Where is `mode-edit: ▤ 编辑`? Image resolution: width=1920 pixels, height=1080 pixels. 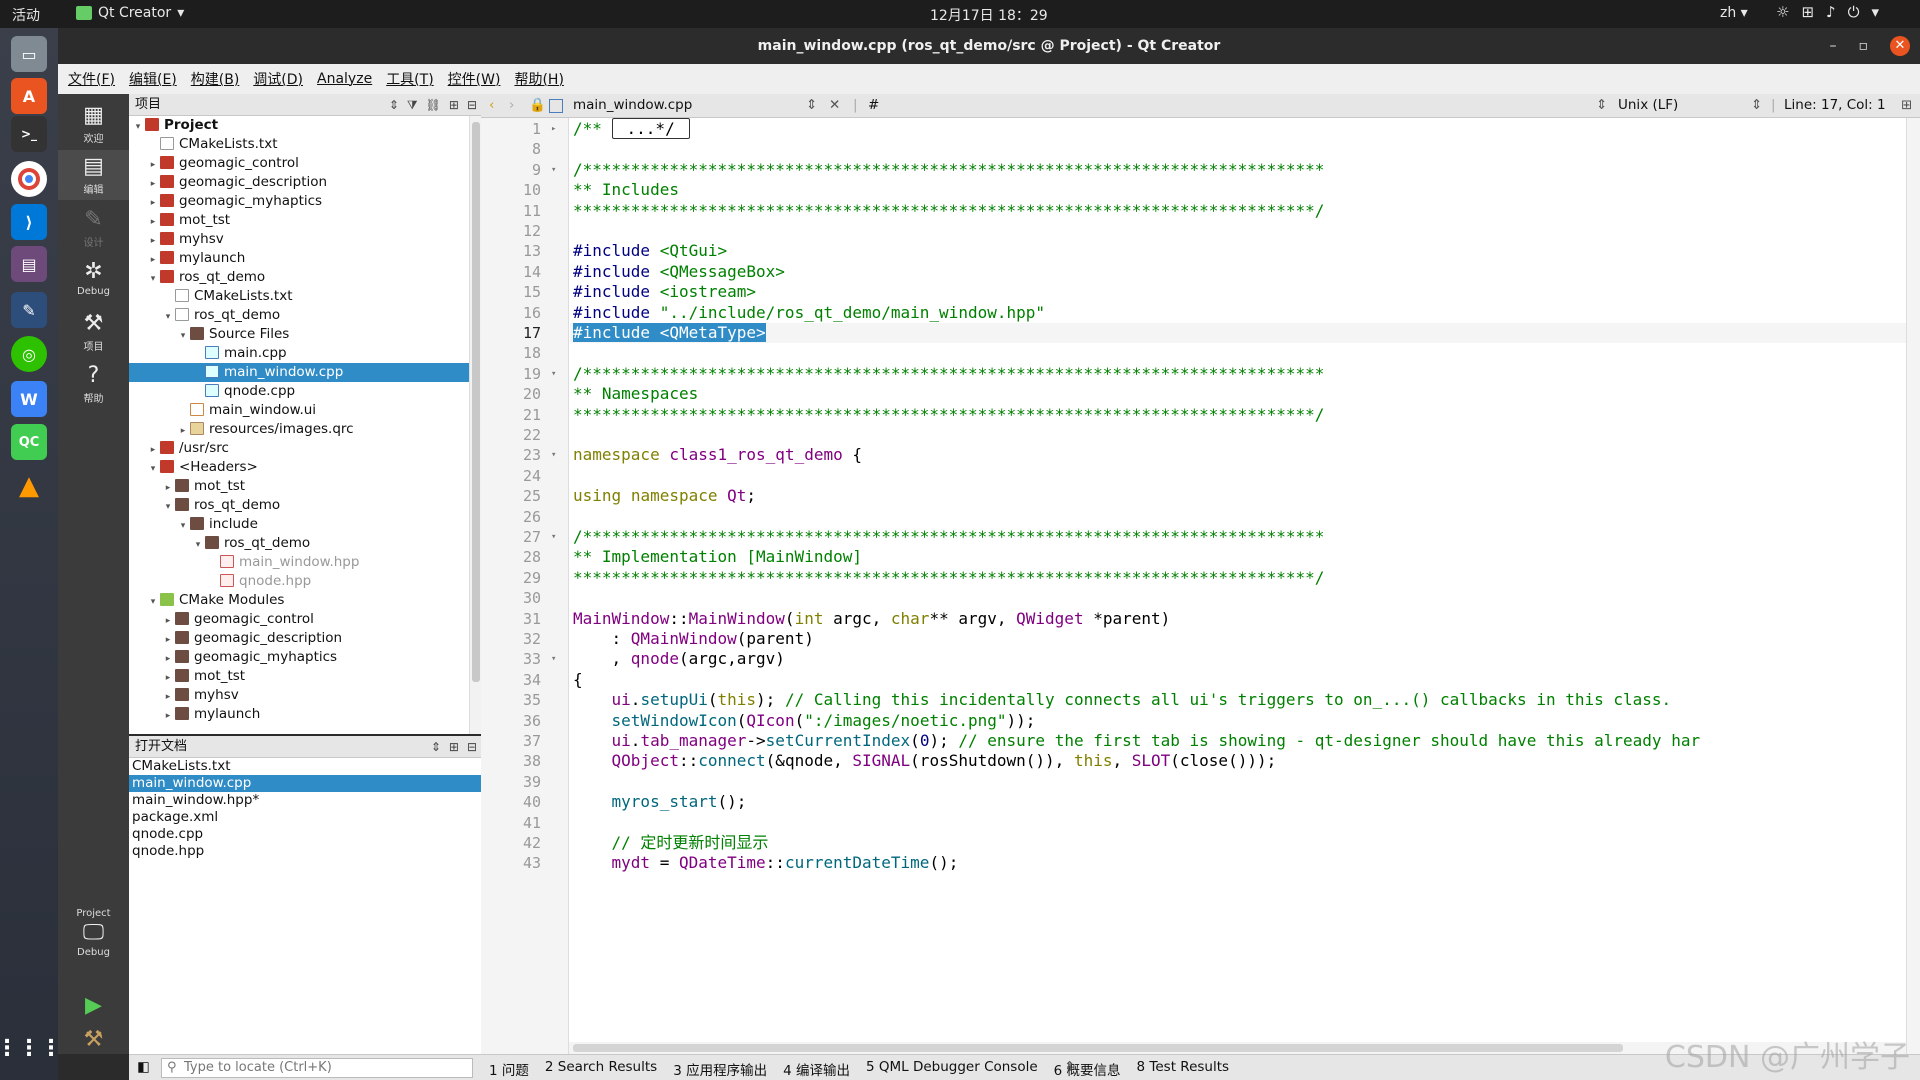
mode-edit: ▤ 编辑 is located at coordinates (93, 175).